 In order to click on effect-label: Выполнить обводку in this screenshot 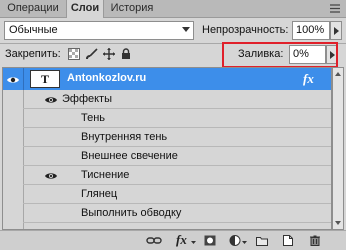, I will do `click(131, 213)`.